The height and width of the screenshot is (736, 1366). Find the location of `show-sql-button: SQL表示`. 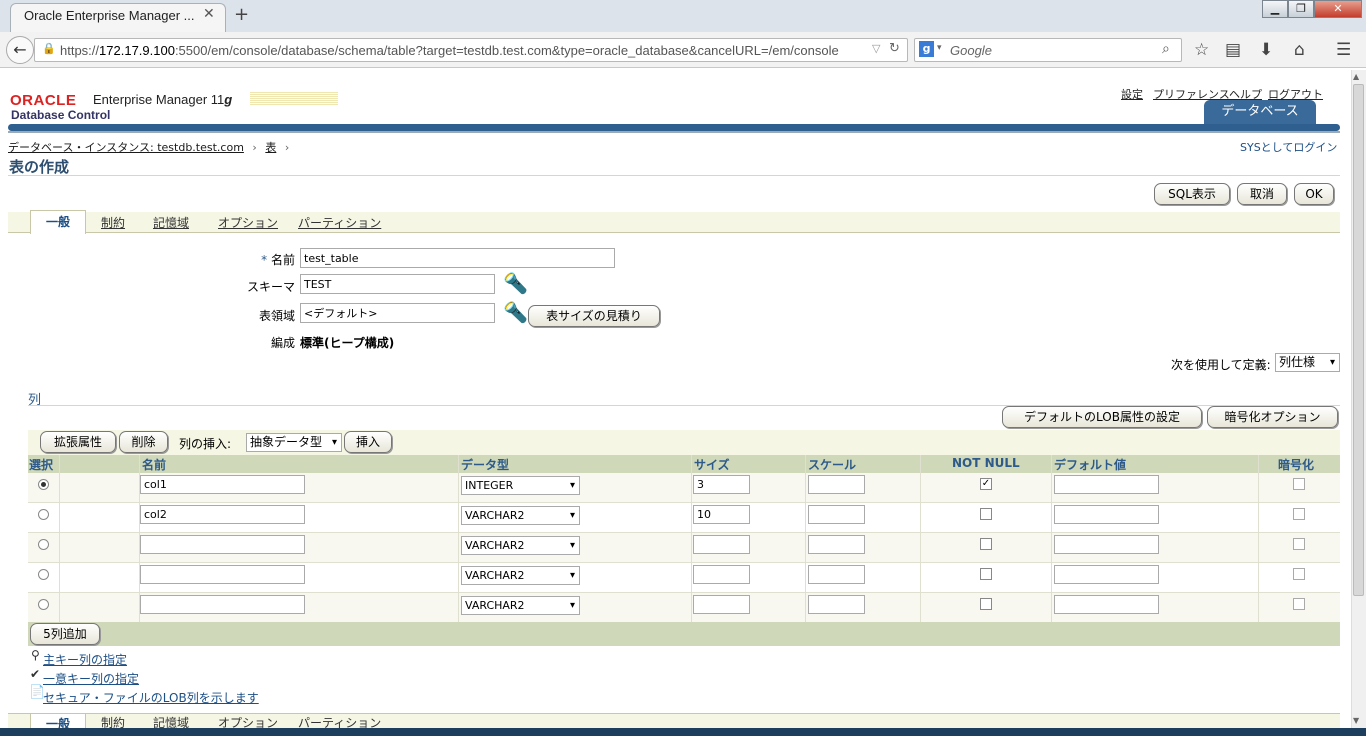

show-sql-button: SQL表示 is located at coordinates (1192, 194).